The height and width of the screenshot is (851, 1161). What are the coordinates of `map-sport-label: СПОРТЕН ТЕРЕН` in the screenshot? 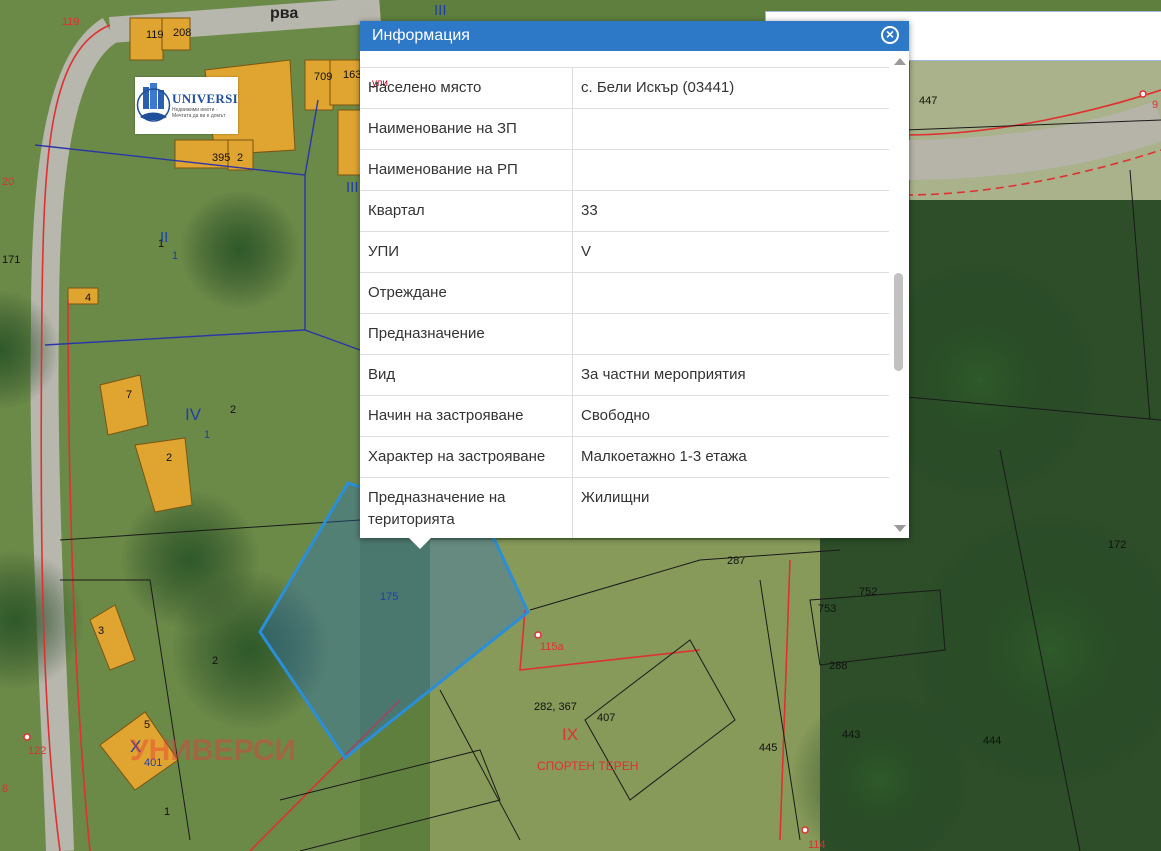 It's located at (587, 766).